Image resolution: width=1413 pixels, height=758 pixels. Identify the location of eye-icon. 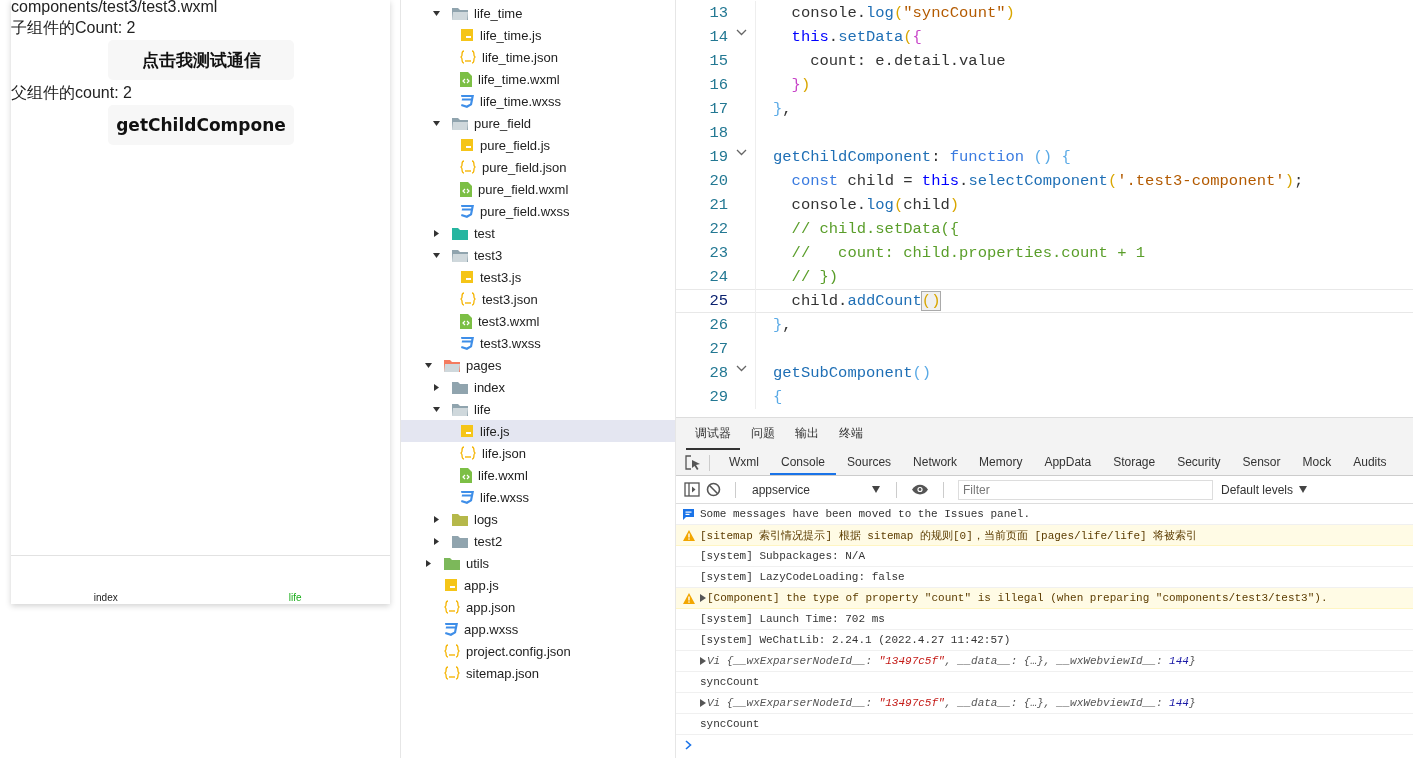
(920, 489).